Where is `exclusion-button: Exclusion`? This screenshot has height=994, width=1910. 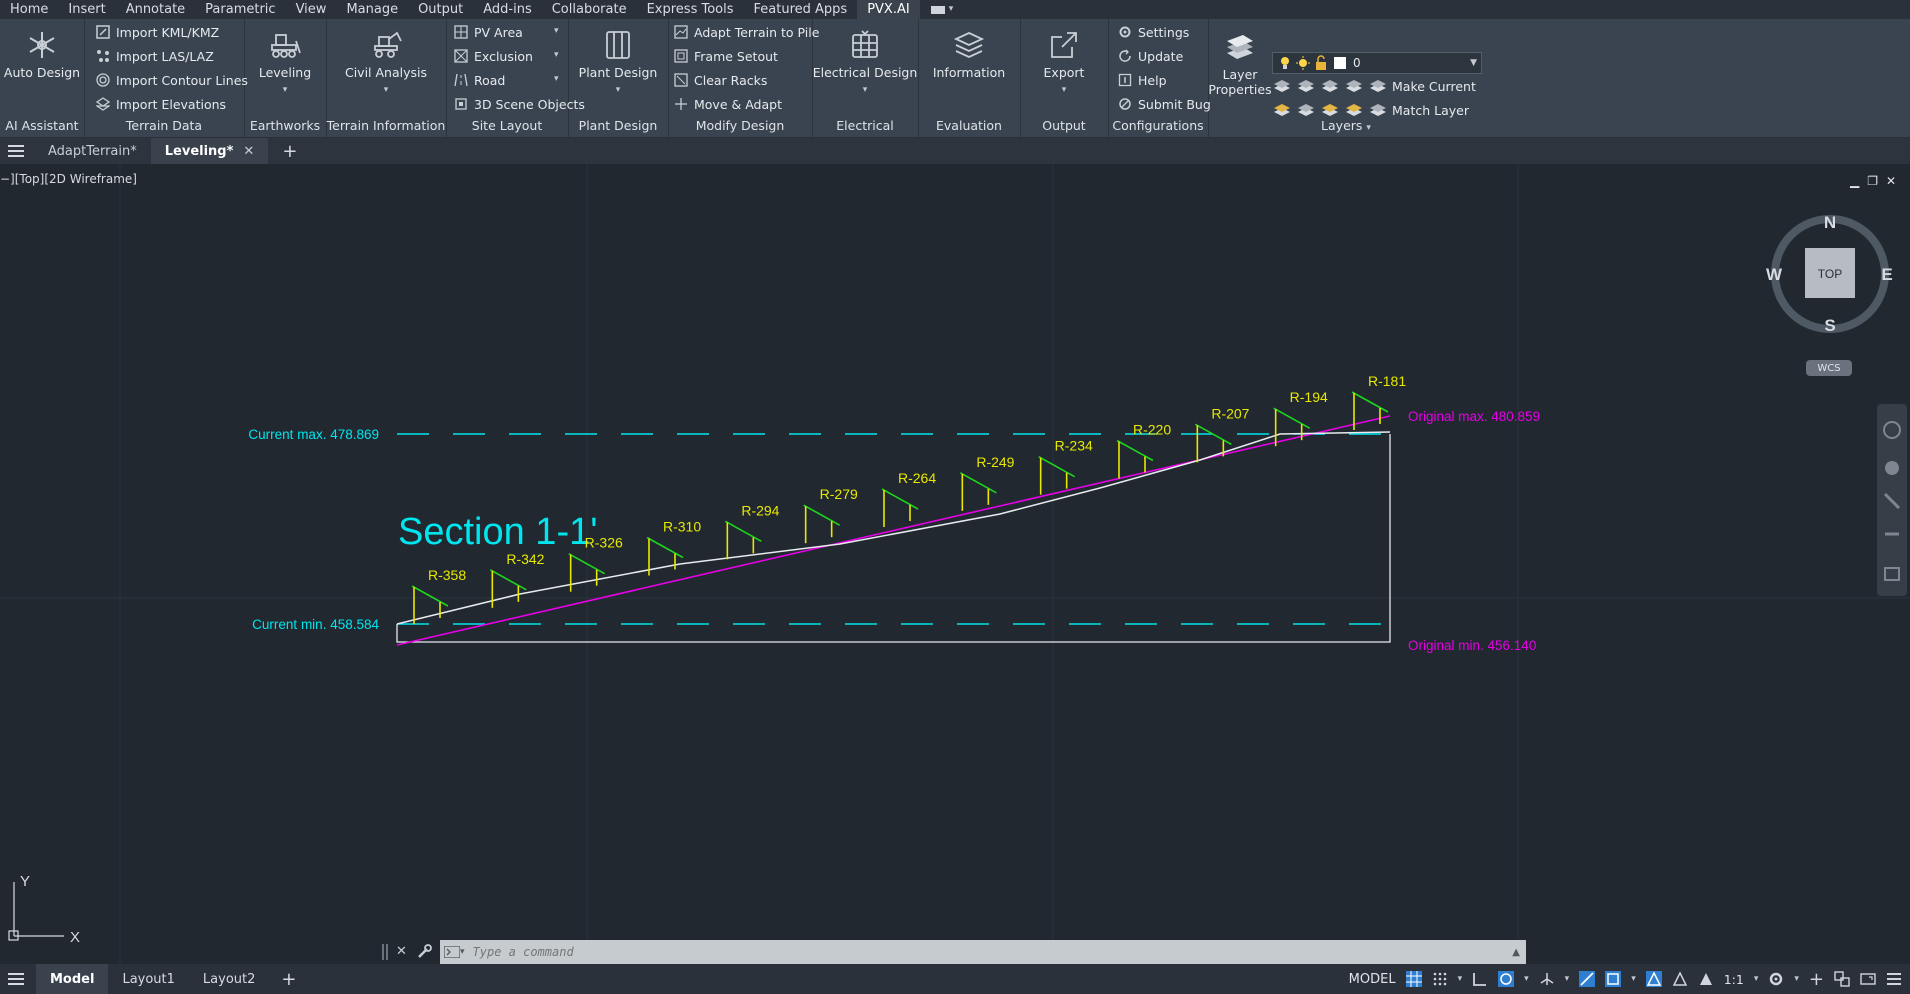
exclusion-button: Exclusion is located at coordinates (493, 56).